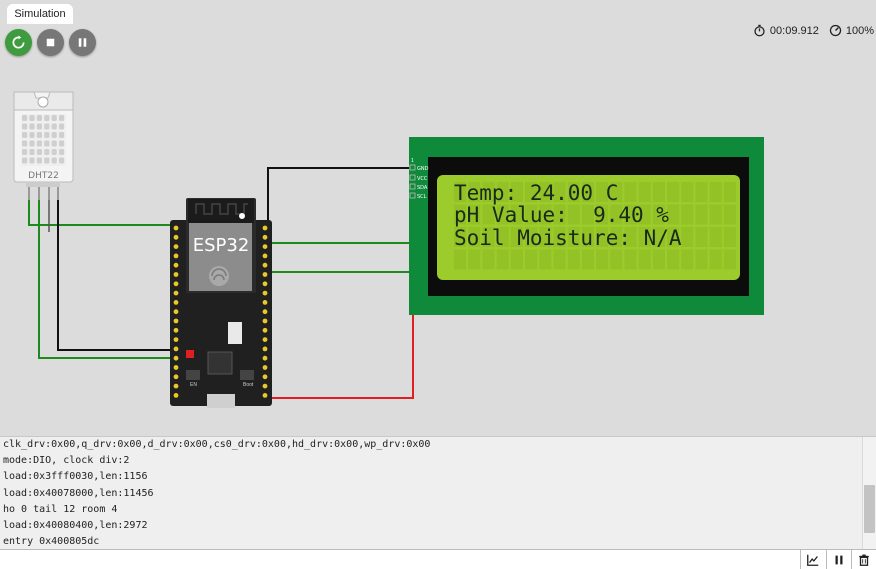 The image size is (876, 569). I want to click on lcd-pin-scl: SCL, so click(422, 197).